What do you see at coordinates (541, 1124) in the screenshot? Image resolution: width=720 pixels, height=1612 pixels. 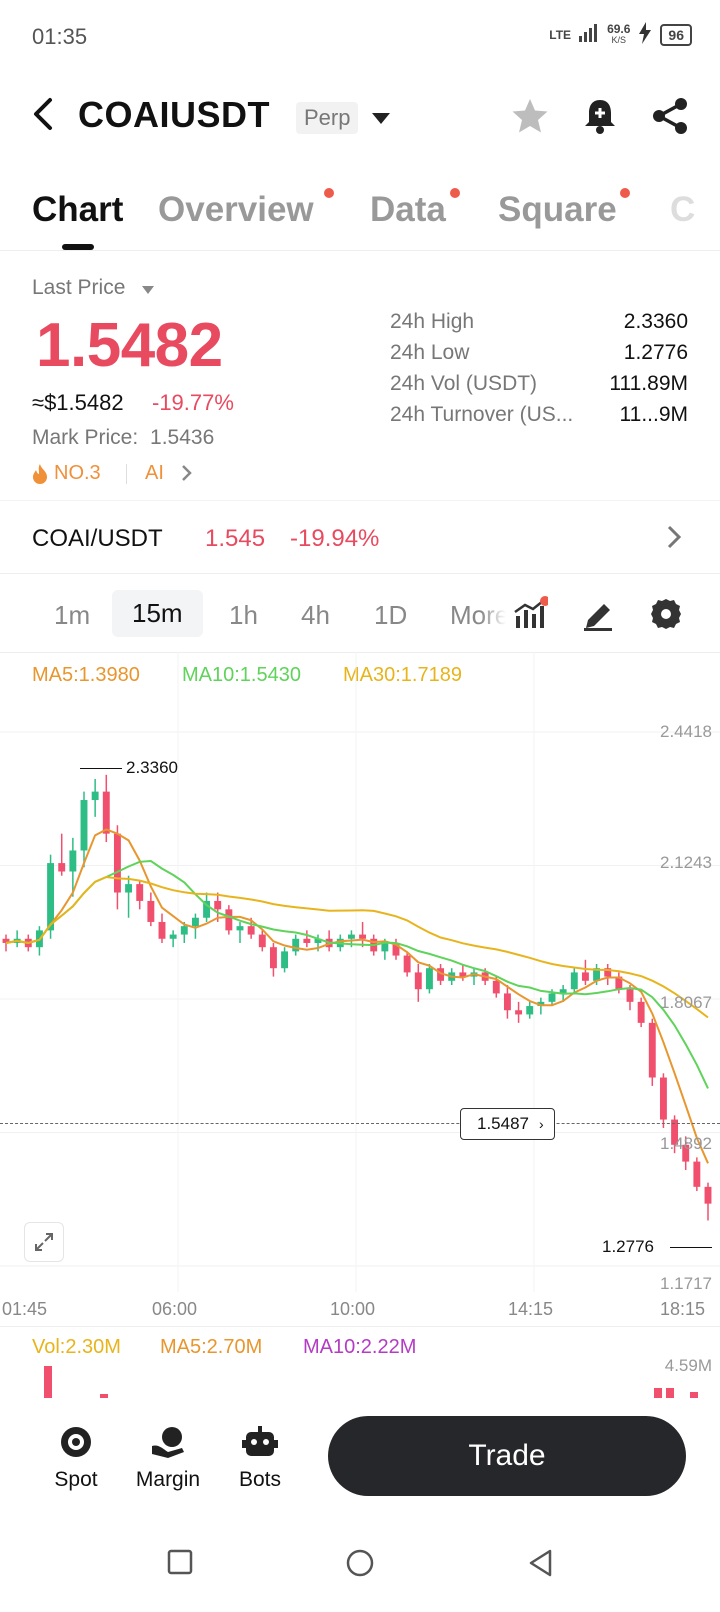 I see `chevron-right-icon: ›` at bounding box center [541, 1124].